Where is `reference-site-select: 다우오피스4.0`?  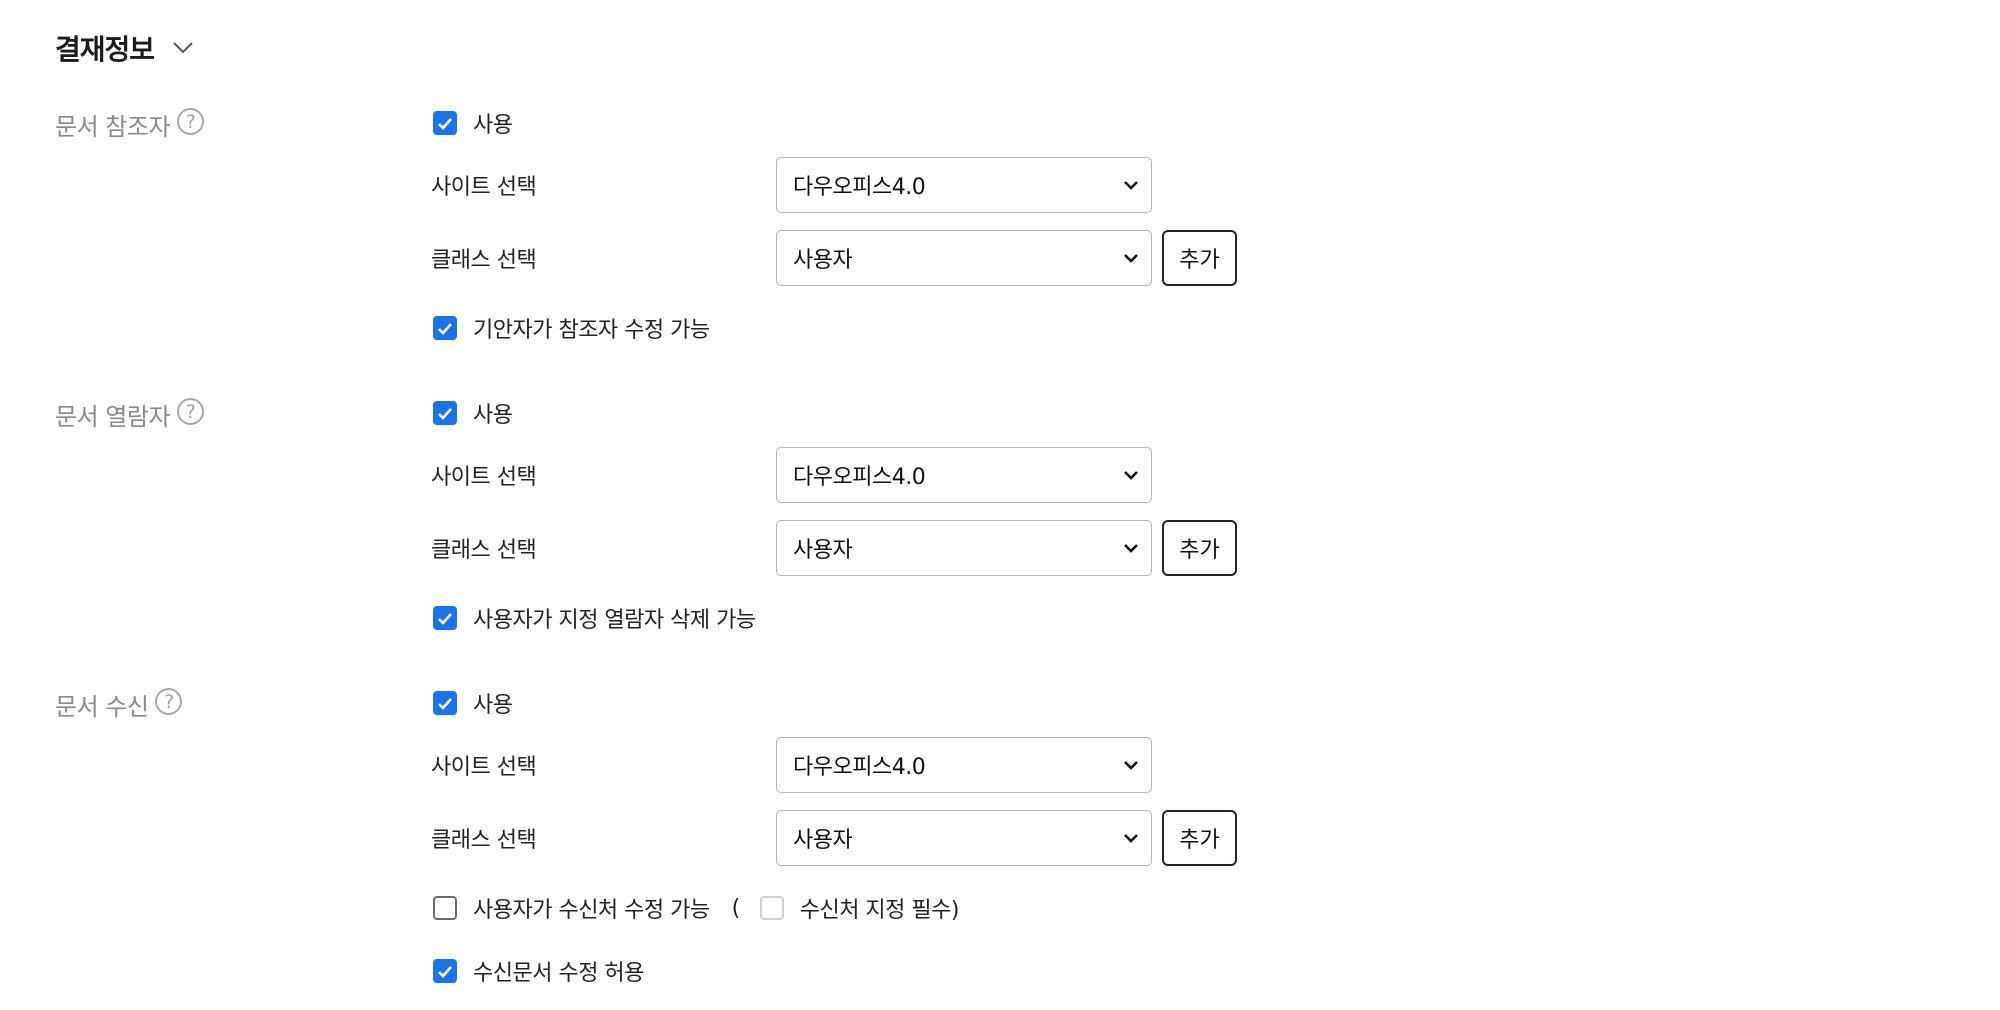 reference-site-select: 다우오피스4.0 is located at coordinates (964, 185).